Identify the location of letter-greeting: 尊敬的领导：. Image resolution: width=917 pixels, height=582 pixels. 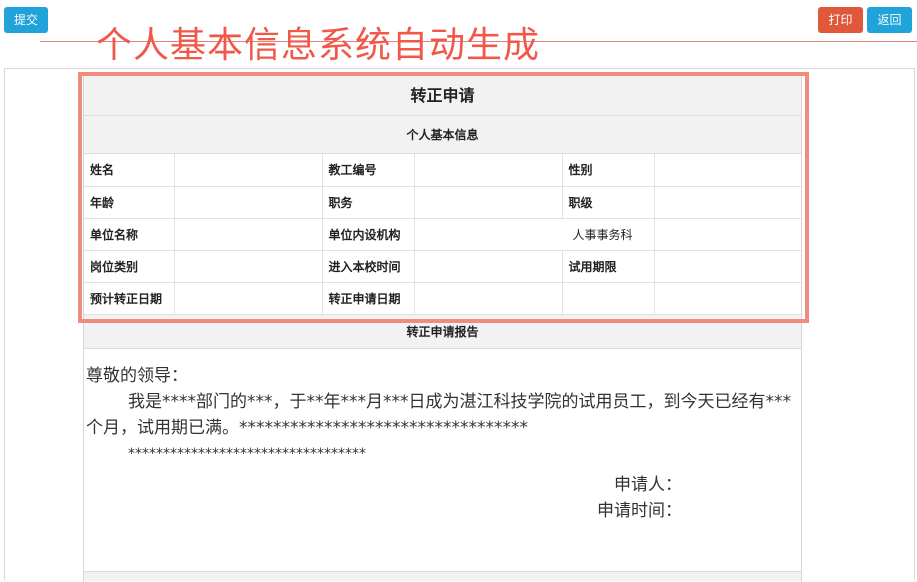
(137, 375).